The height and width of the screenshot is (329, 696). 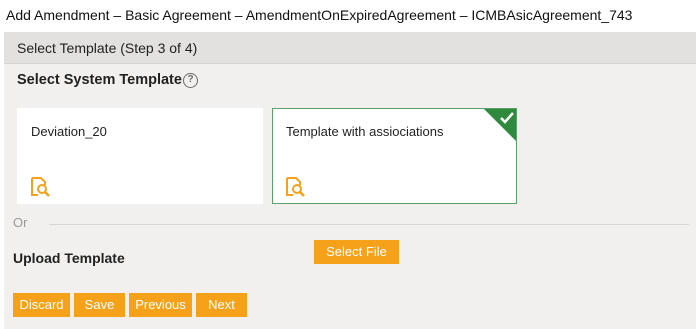 What do you see at coordinates (394, 156) in the screenshot?
I see `template-card-template-with-assiociations: Template with assiociations` at bounding box center [394, 156].